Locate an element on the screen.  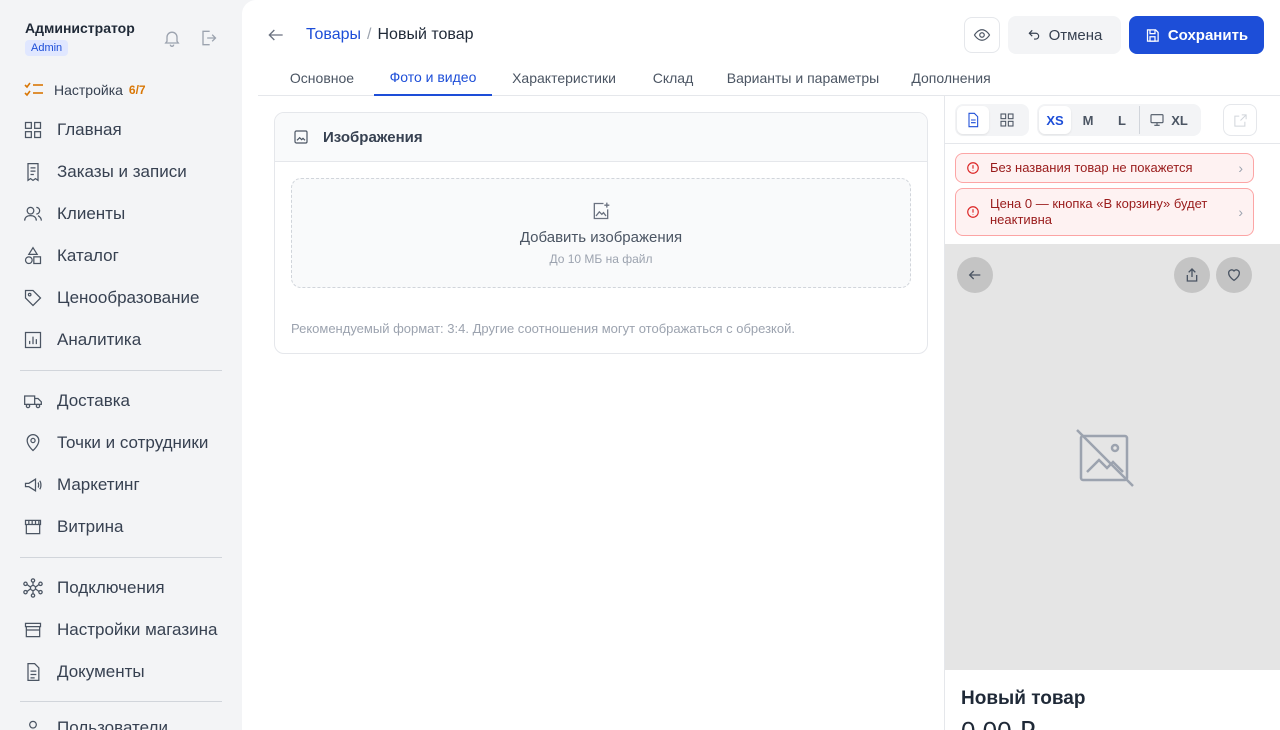
tab-photo-video: Фото и видео is located at coordinates (433, 78).